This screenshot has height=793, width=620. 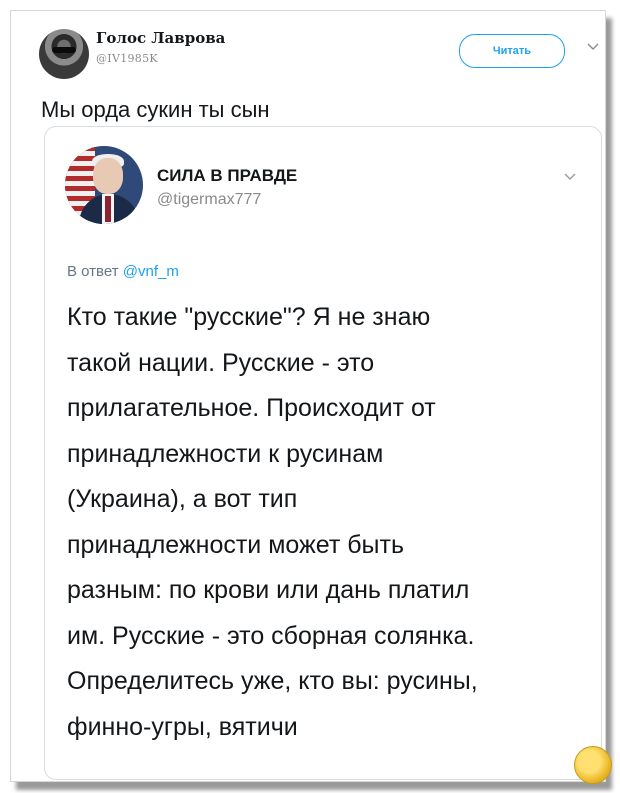 I want to click on body-line: (Украина), а вот тип, so click(x=182, y=499).